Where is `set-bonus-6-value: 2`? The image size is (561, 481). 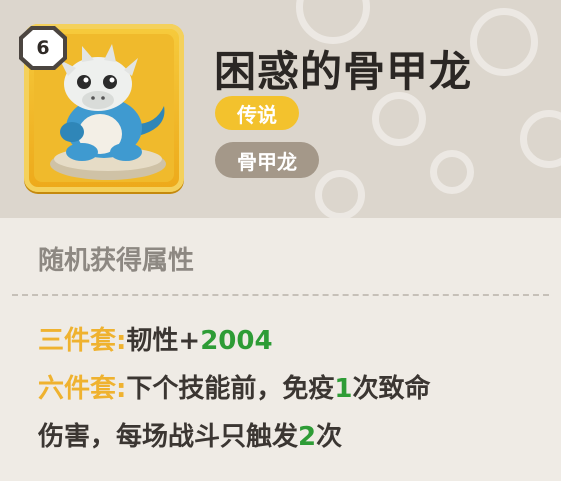
set-bonus-6-value: 2 is located at coordinates (307, 437).